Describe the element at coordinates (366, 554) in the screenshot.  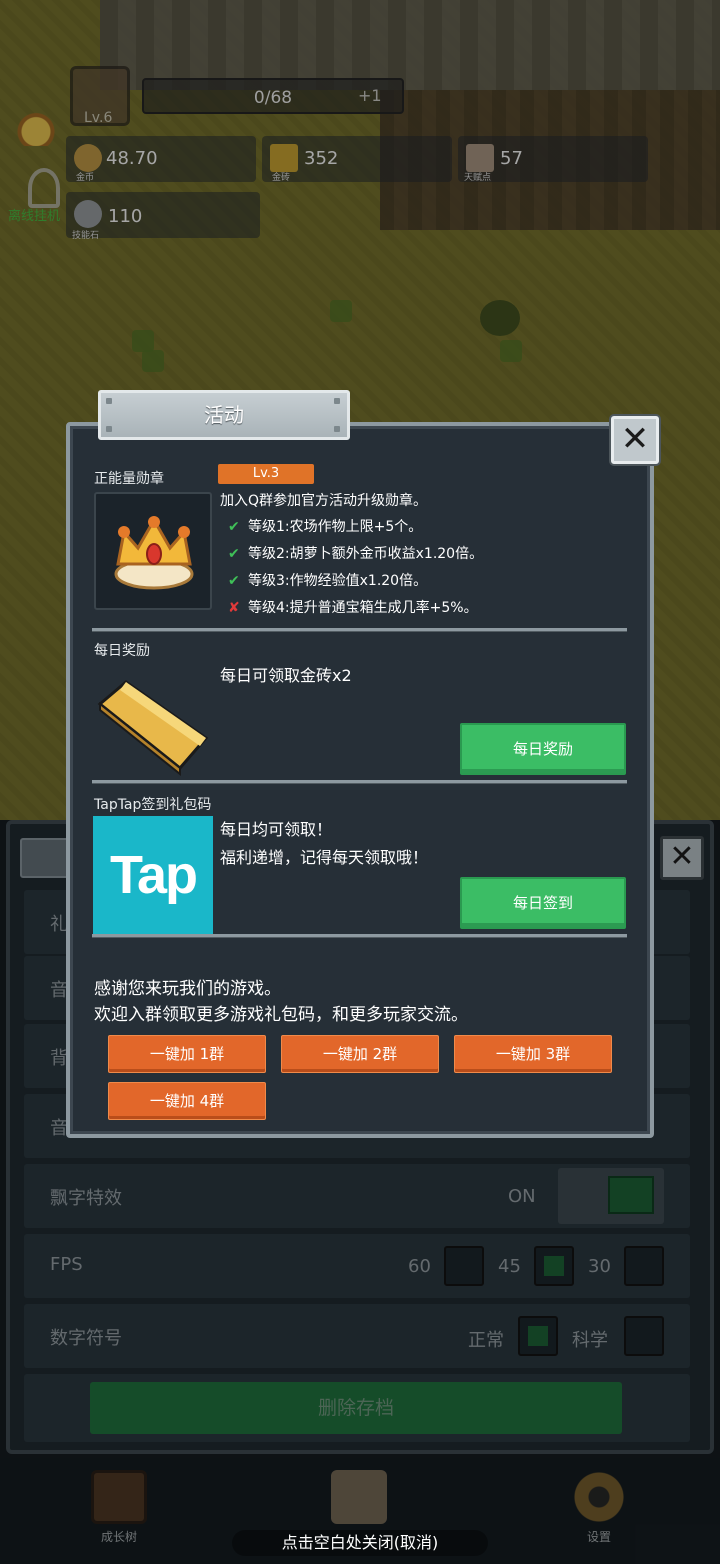
I see `perk-text: 等级2:胡萝卜额外金币收益x1.20倍。` at that location.